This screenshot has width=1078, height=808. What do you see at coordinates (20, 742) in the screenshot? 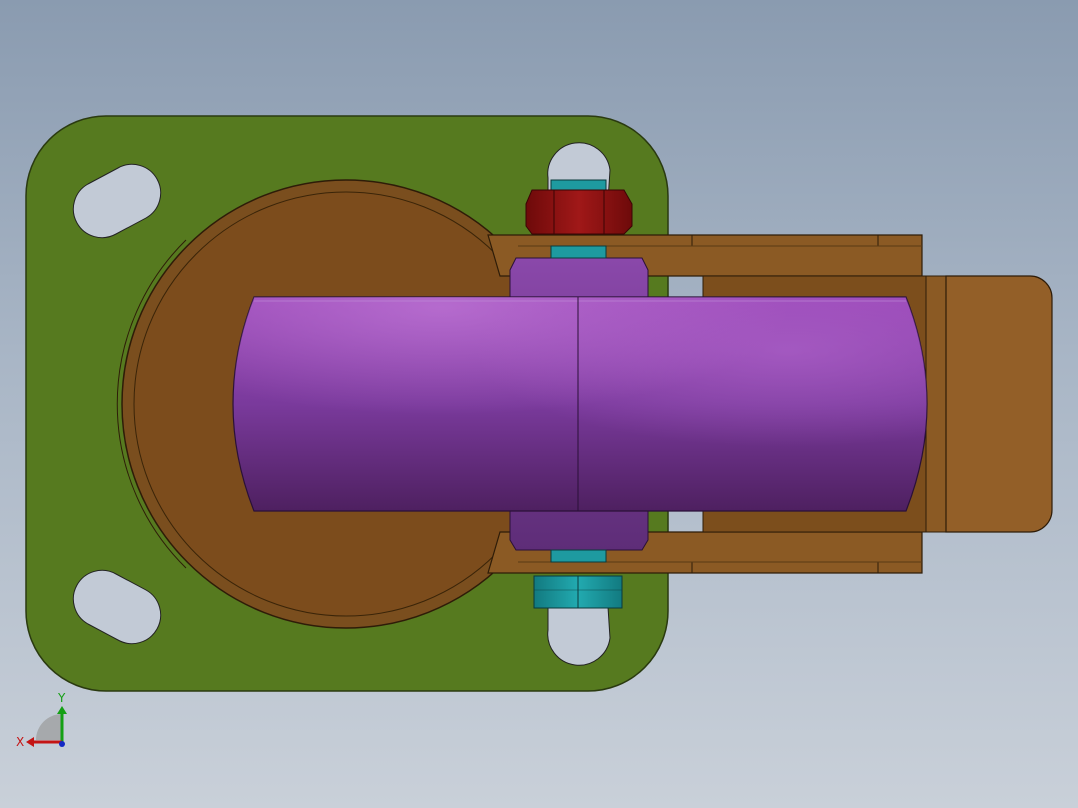
I see `triad-x-label: X` at bounding box center [20, 742].